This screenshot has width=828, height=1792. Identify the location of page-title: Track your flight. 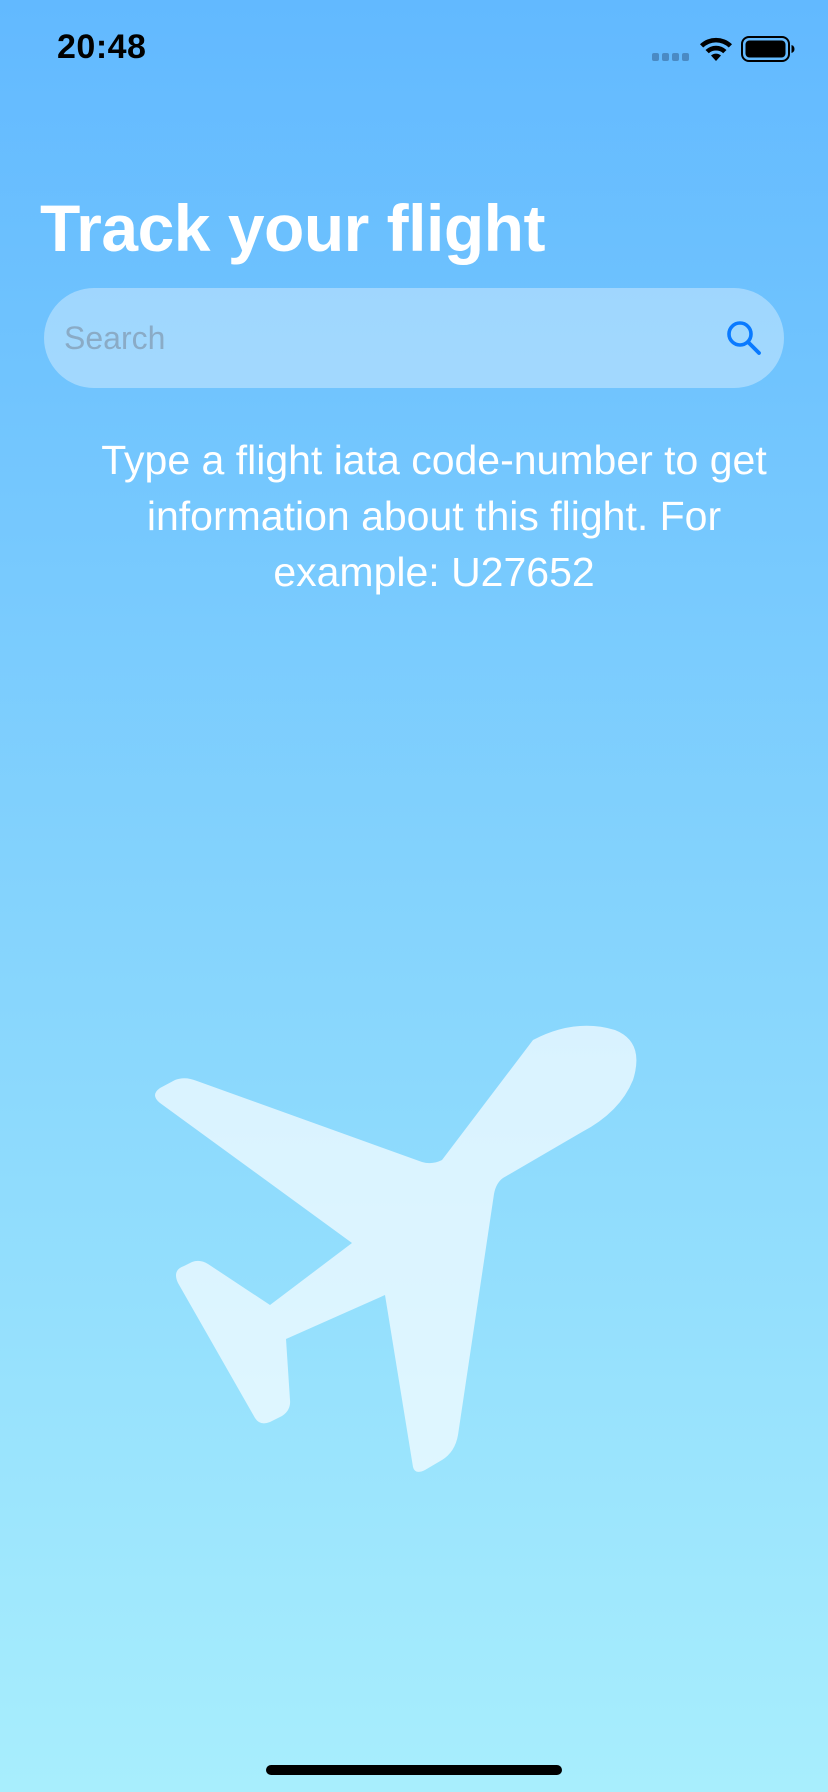
(292, 228).